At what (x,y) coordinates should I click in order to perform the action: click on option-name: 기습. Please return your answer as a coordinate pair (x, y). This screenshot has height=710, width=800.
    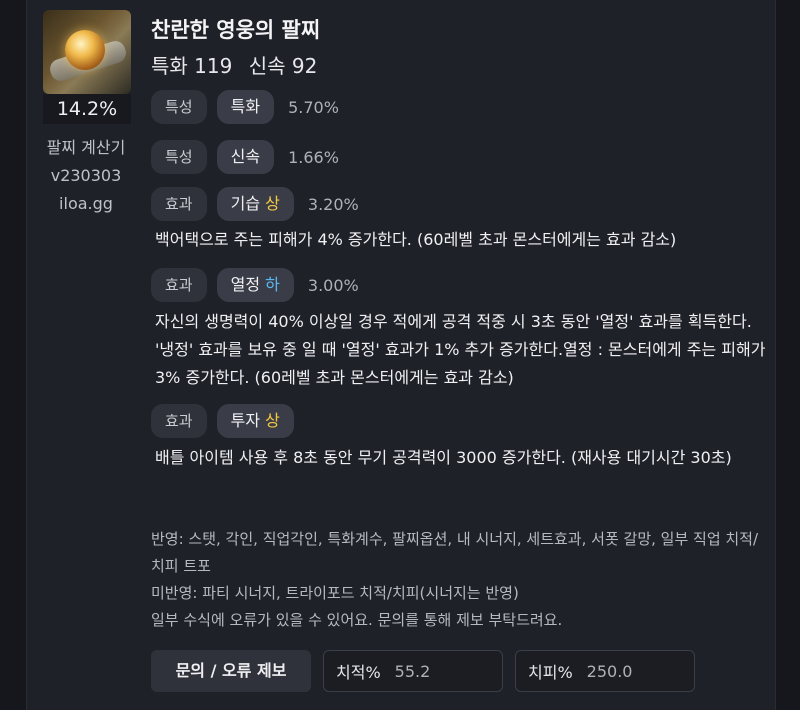
    Looking at the image, I should click on (245, 203).